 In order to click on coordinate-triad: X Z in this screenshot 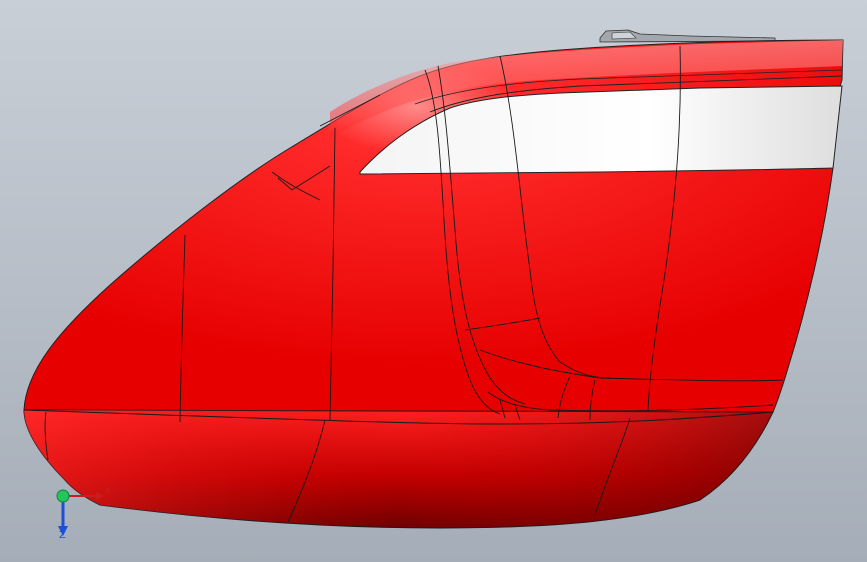, I will do `click(79, 517)`.